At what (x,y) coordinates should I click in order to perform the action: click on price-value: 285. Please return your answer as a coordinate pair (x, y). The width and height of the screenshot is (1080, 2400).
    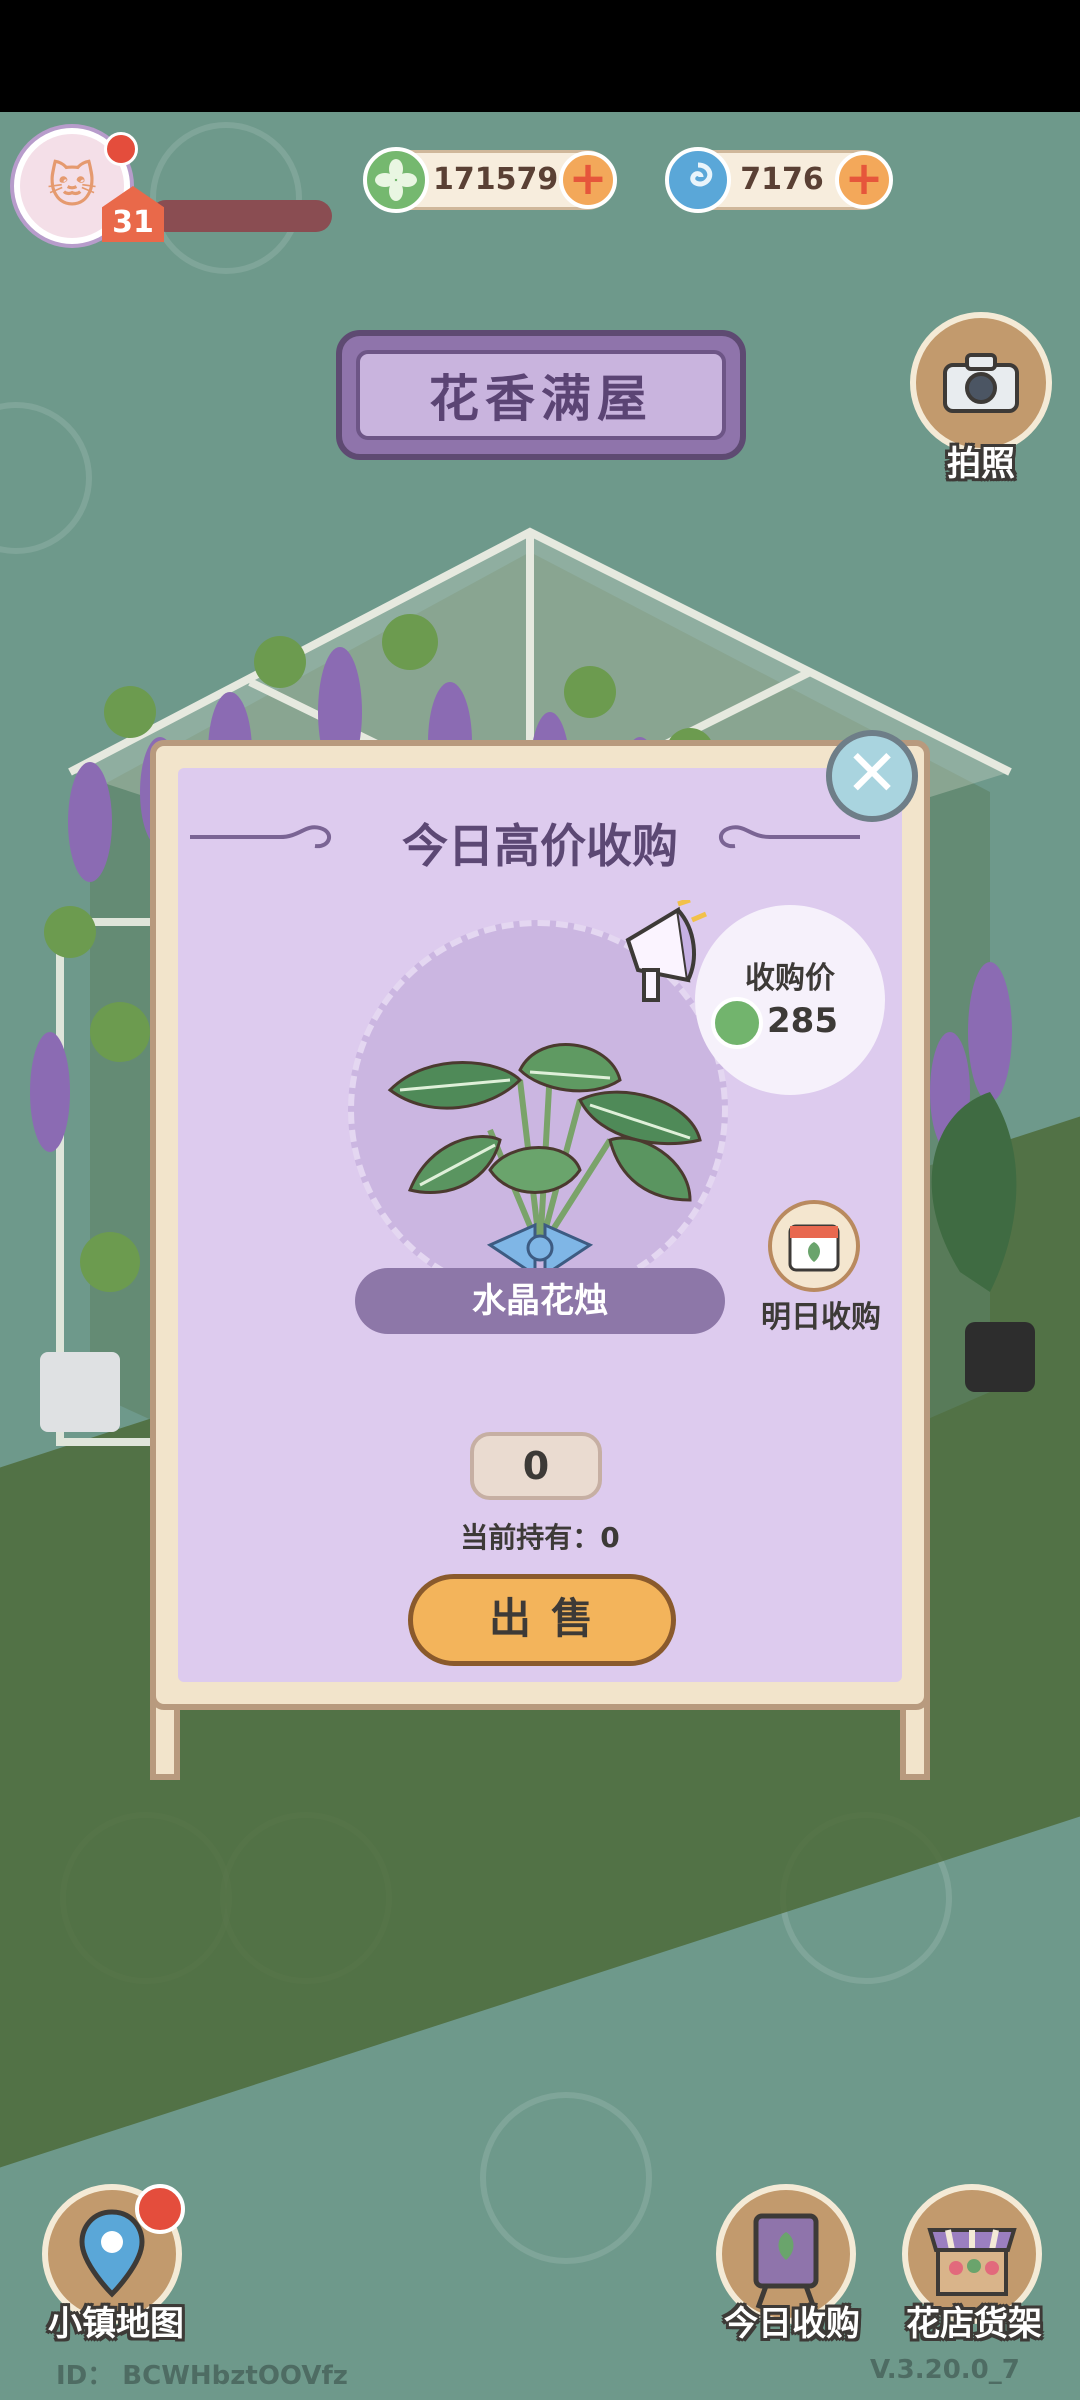
    Looking at the image, I should click on (802, 1021).